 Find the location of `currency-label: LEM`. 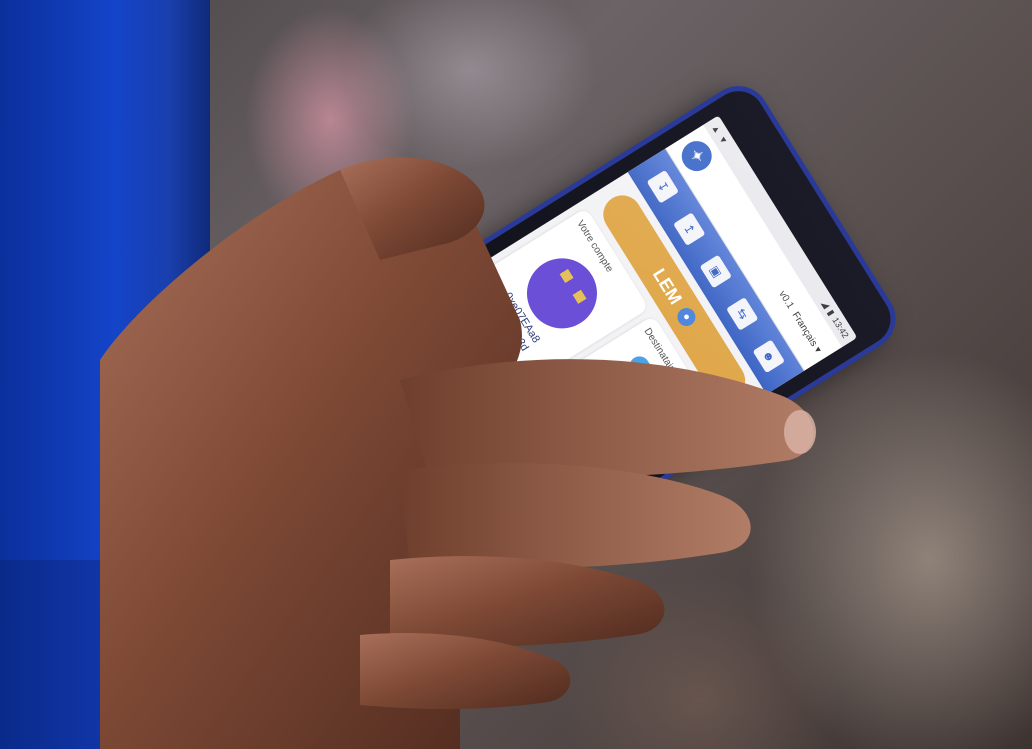

currency-label: LEM is located at coordinates (668, 286).